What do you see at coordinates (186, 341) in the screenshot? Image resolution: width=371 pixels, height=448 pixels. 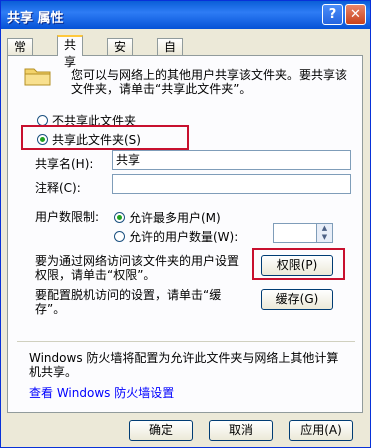 I see `divider` at bounding box center [186, 341].